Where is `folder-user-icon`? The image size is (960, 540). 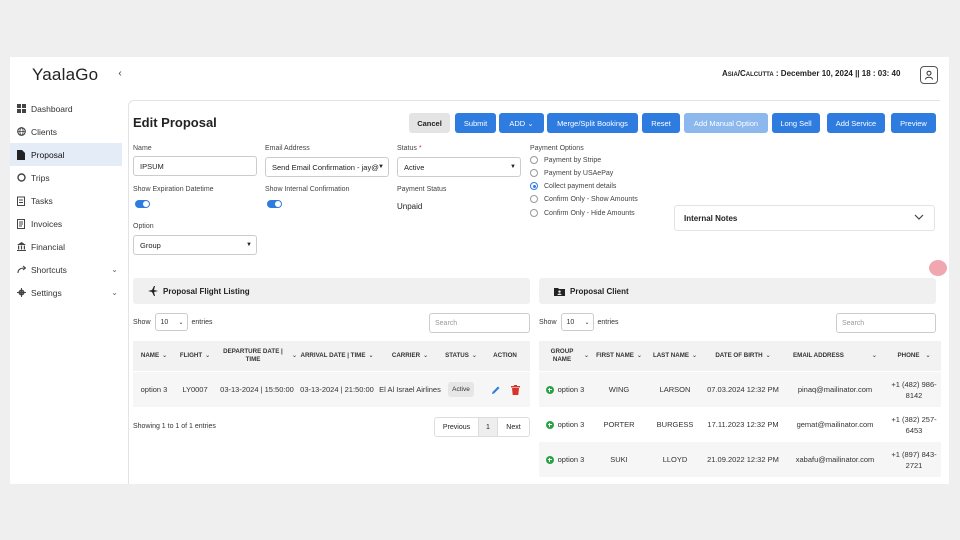 folder-user-icon is located at coordinates (559, 291).